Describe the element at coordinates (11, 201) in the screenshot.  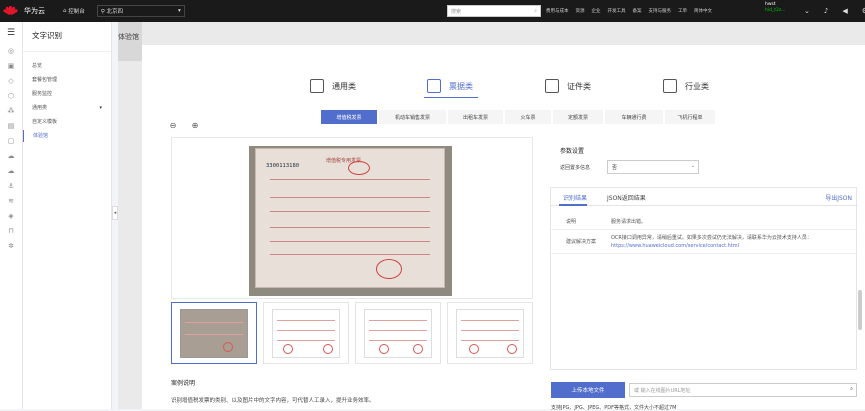
I see `layers-icon: ≋` at that location.